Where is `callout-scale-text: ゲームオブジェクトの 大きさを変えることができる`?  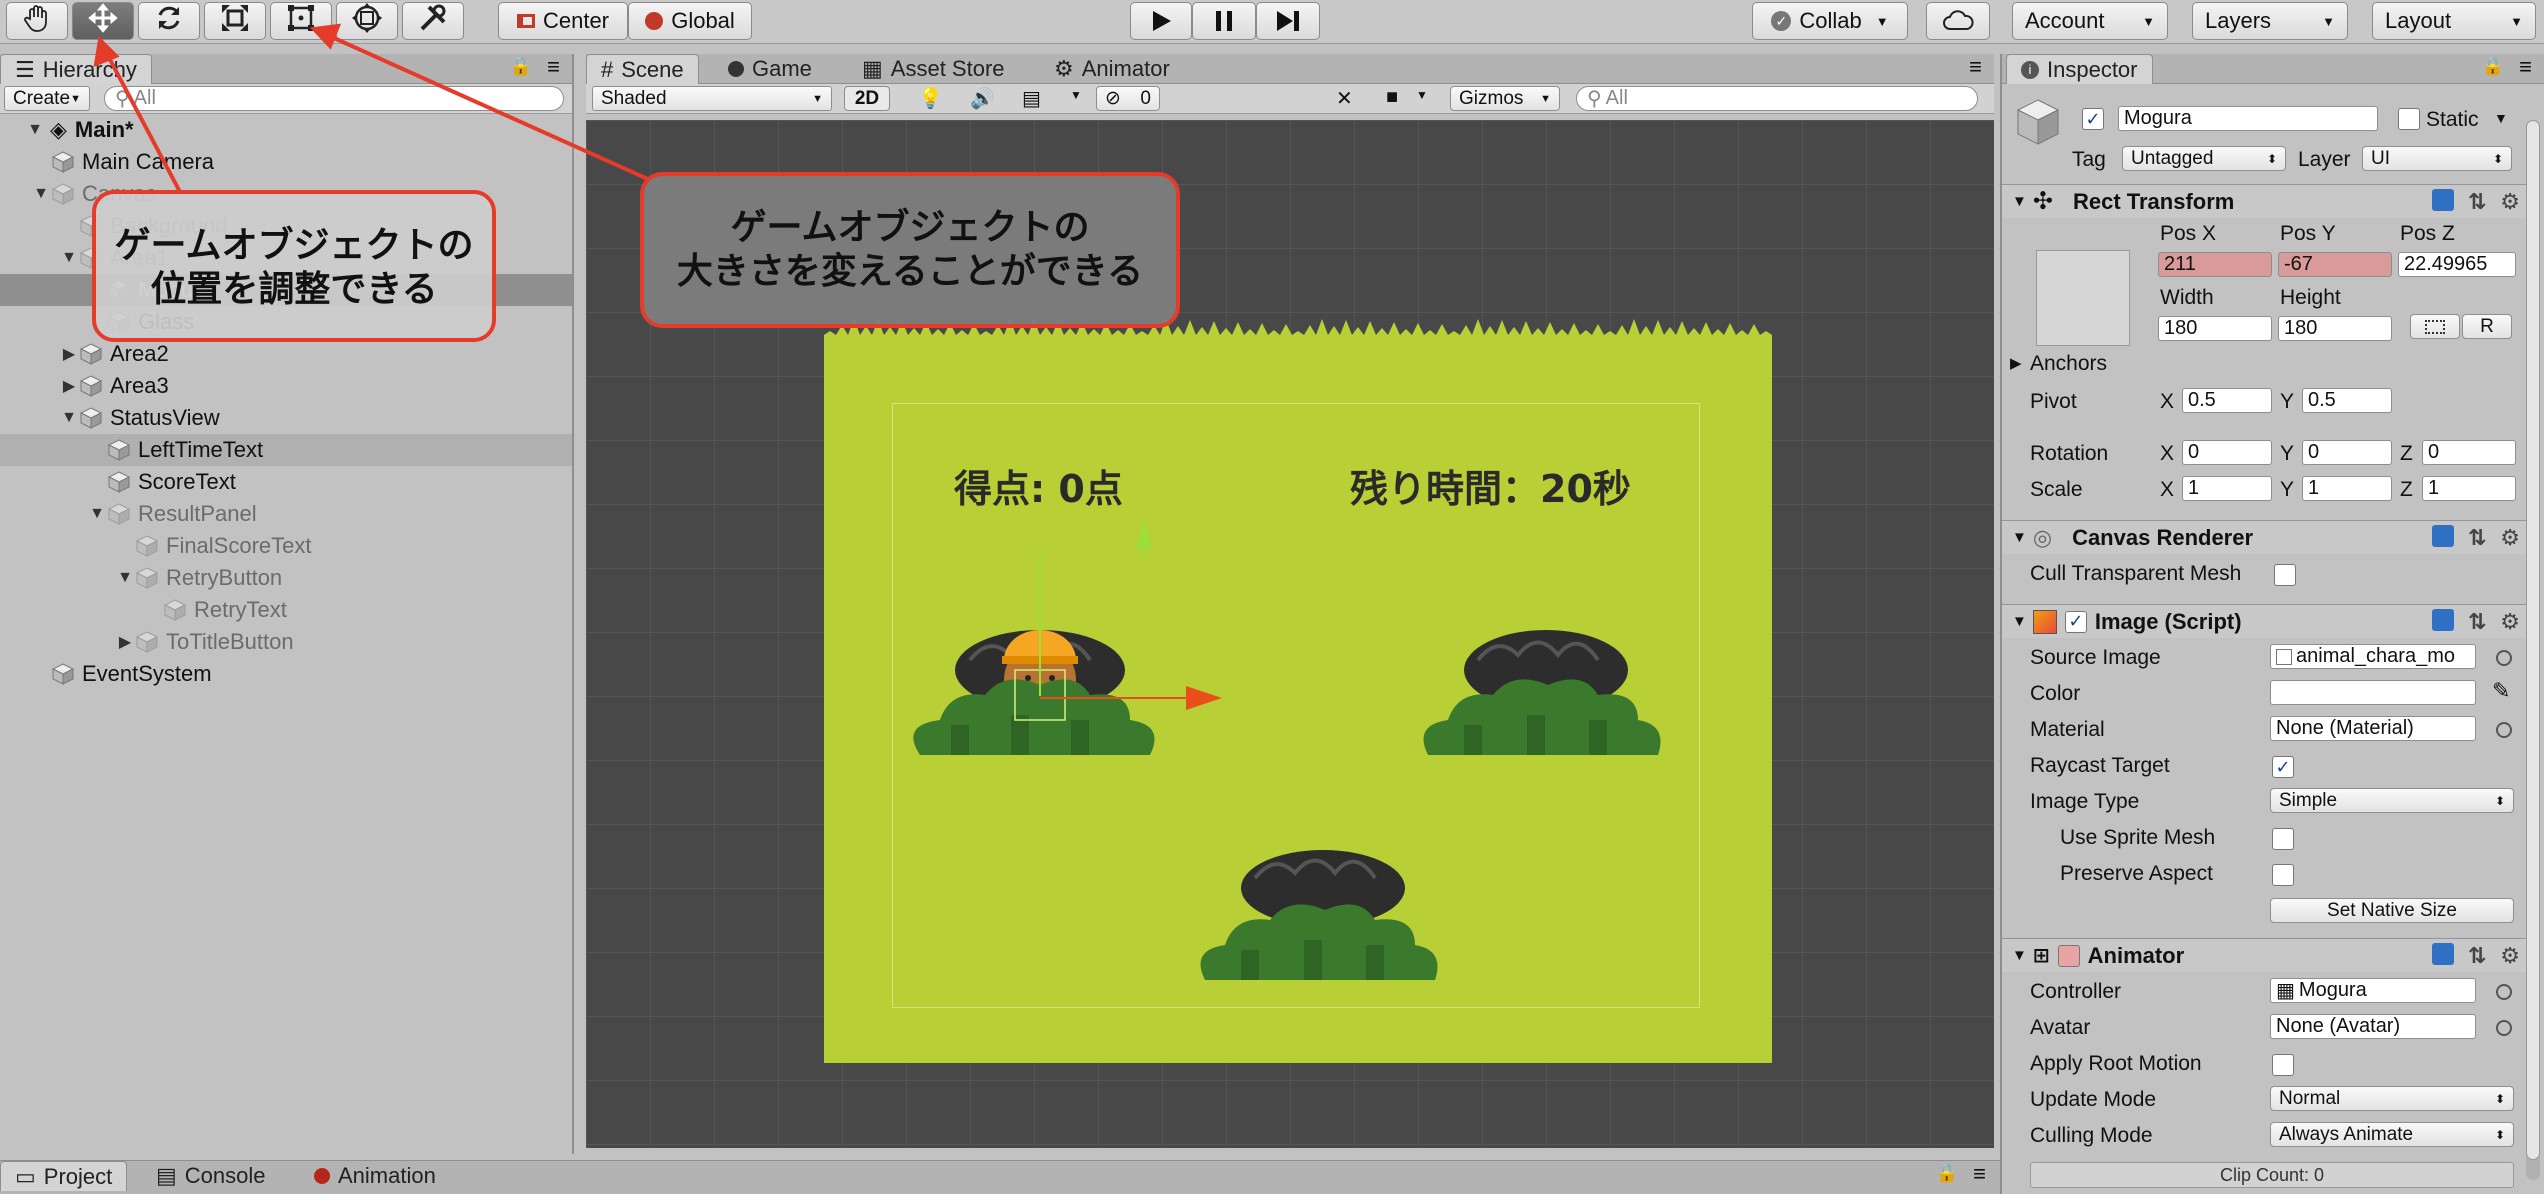 callout-scale-text: ゲームオブジェクトの 大きさを変えることができる is located at coordinates (910, 249).